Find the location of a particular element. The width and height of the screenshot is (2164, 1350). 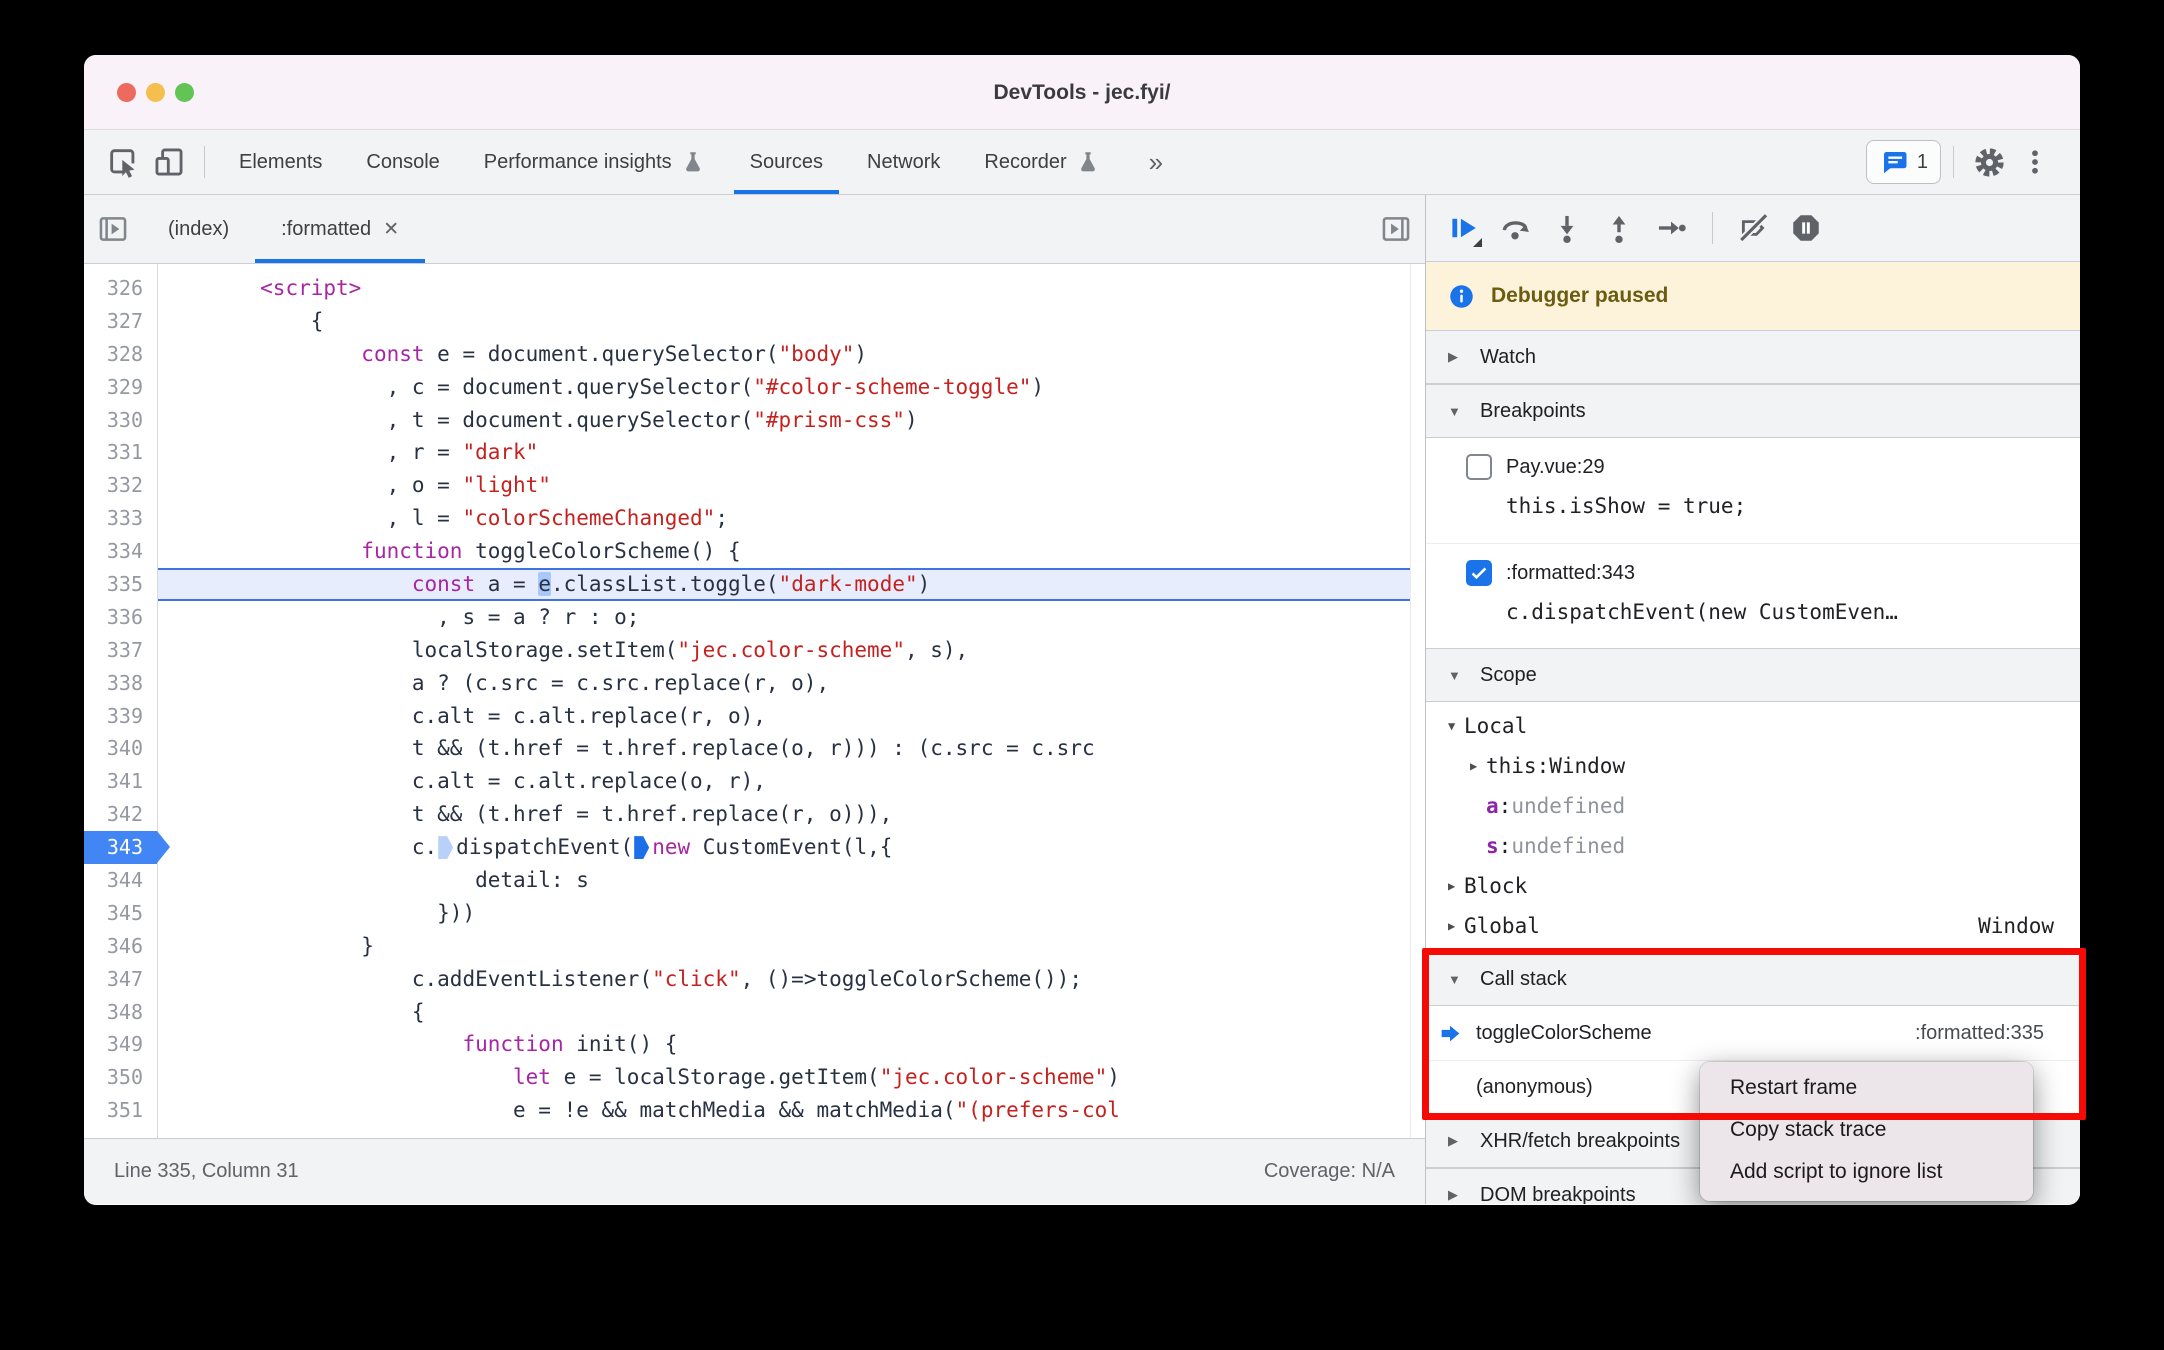

code-line-341: 341 c.alt = c.alt.replace(o, r), is located at coordinates (747, 781).